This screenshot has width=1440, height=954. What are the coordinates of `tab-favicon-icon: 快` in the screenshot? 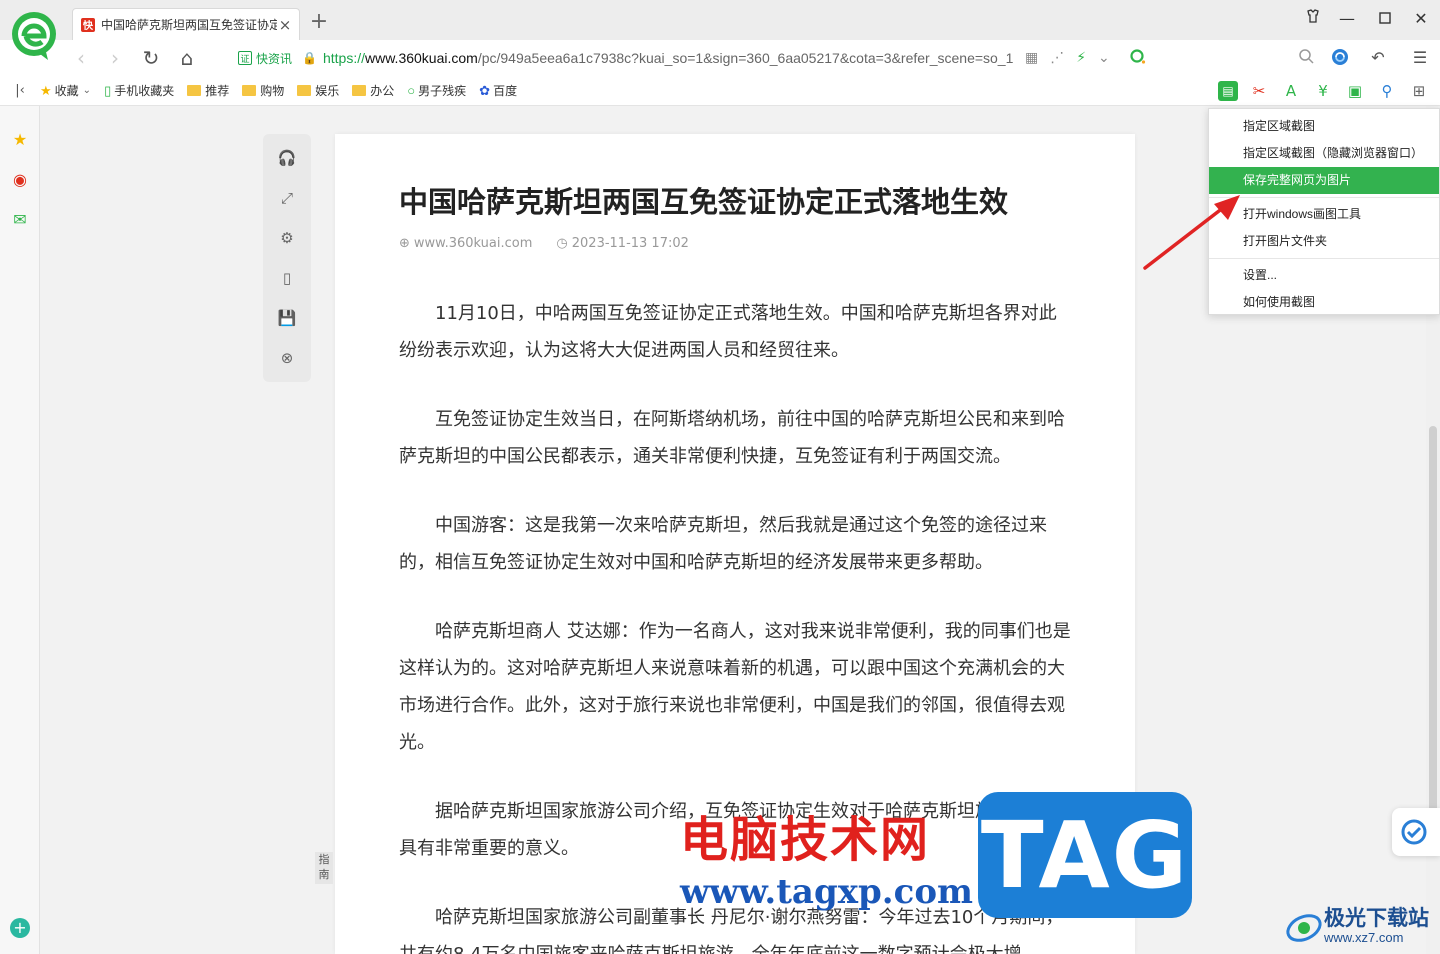 It's located at (88, 24).